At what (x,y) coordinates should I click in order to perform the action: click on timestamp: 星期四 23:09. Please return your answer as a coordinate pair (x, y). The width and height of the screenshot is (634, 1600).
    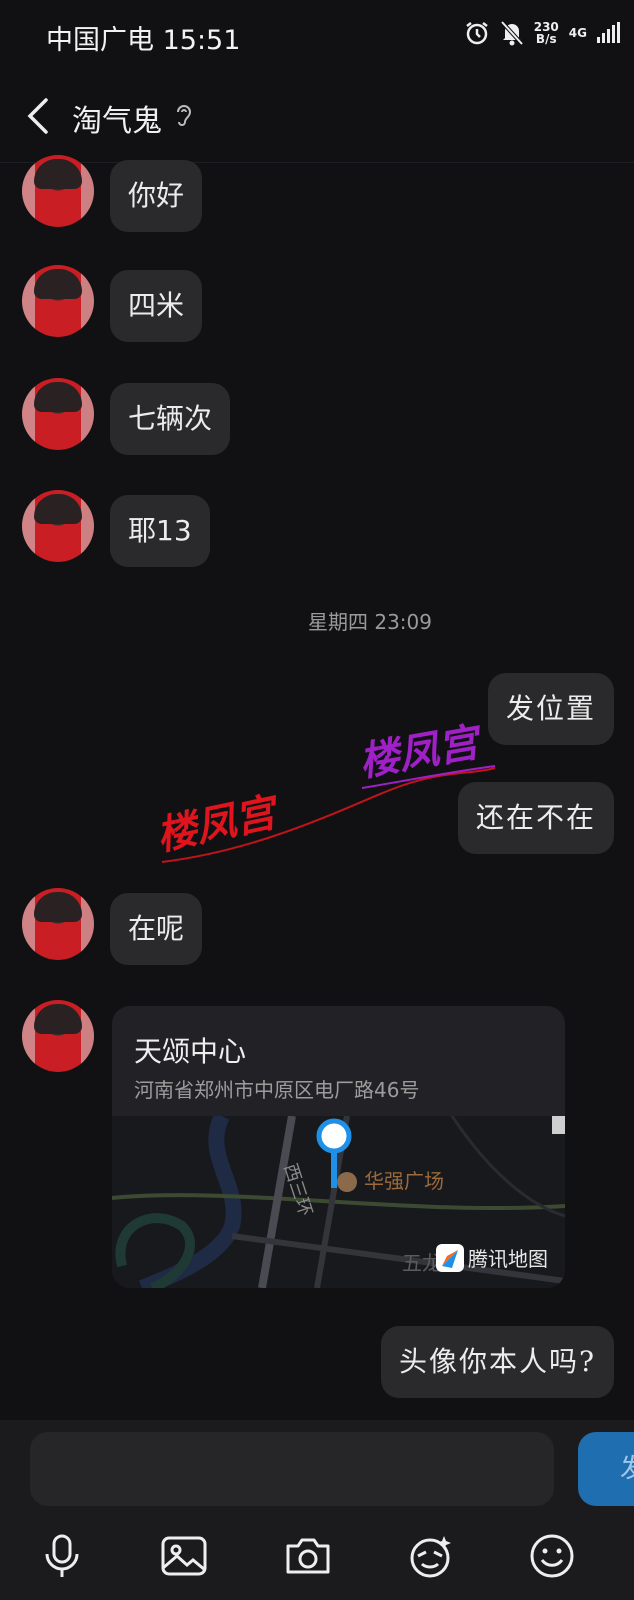
    Looking at the image, I should click on (370, 622).